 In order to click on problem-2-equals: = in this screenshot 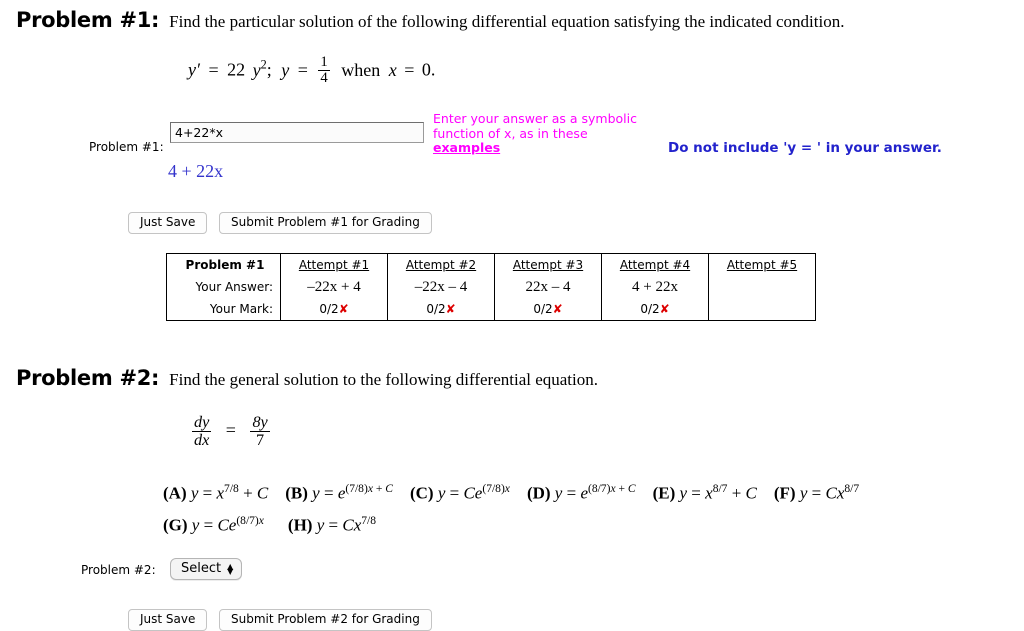, I will do `click(230, 430)`.